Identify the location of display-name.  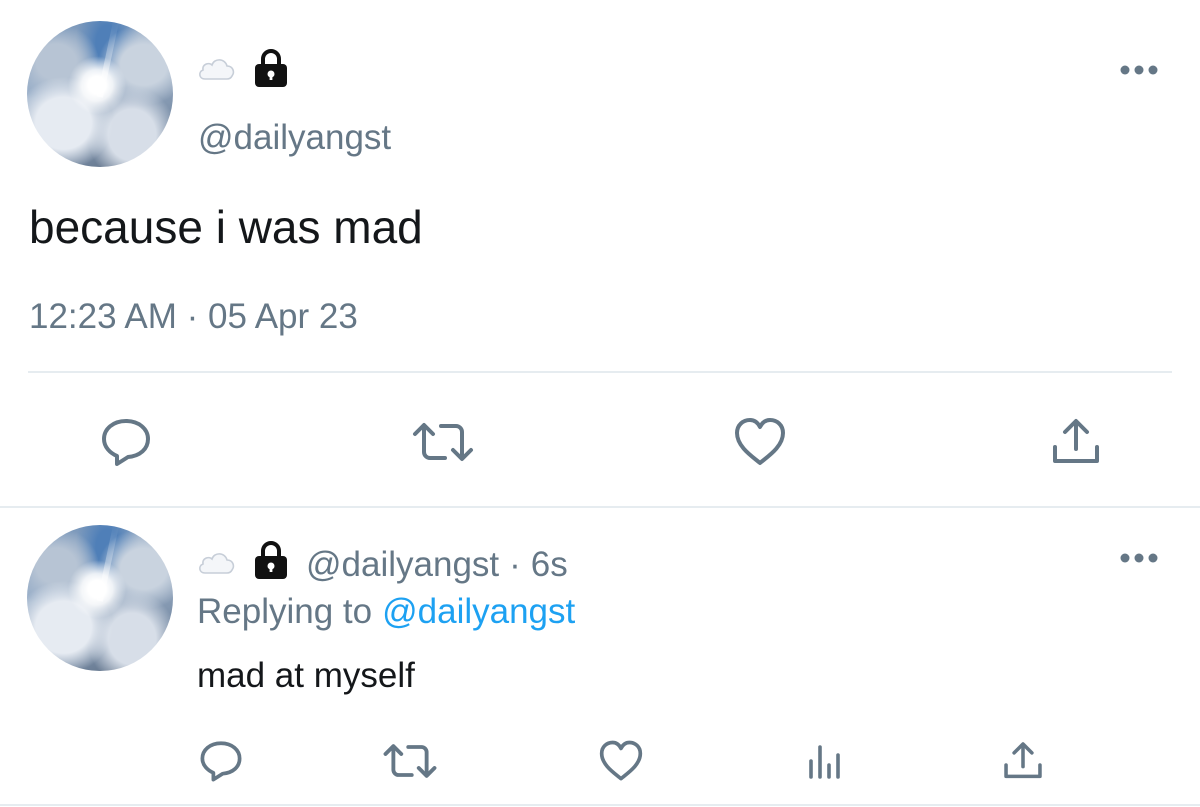
(243, 70).